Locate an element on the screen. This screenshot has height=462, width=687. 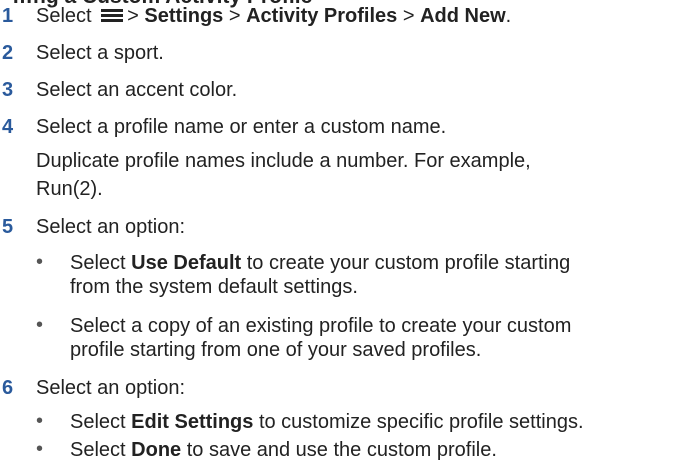
step-number: 5 is located at coordinates (8, 227).